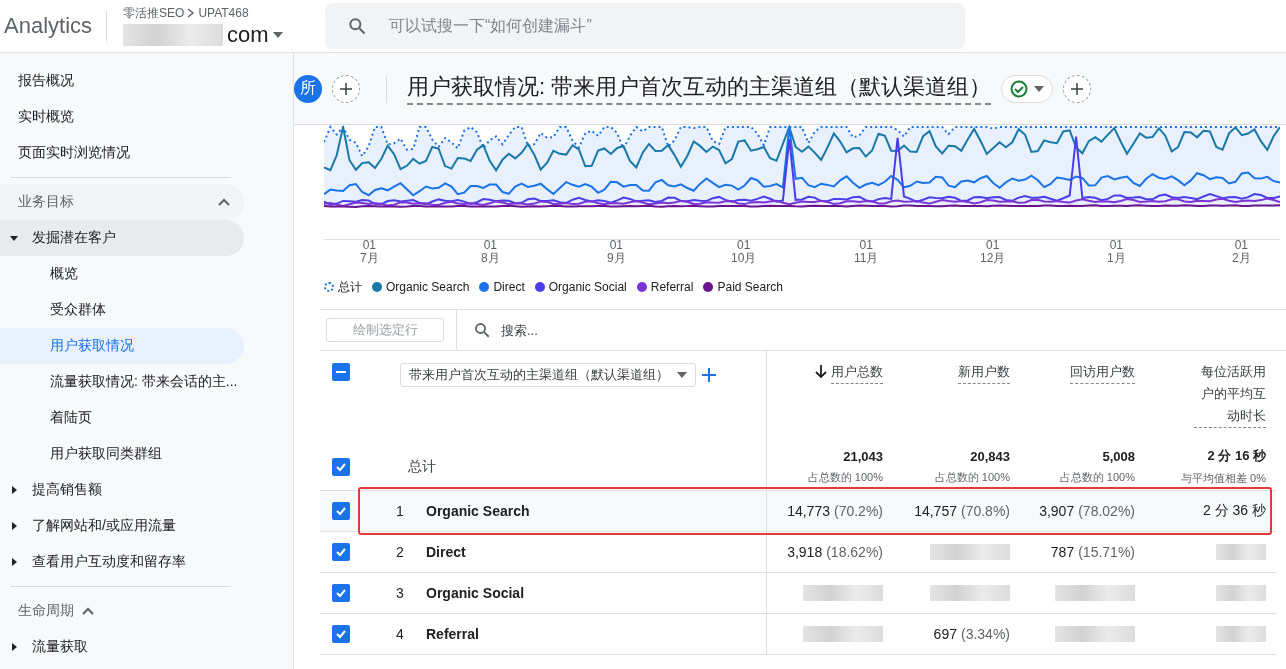  I want to click on table-cell: 2 分 36 秒, so click(1234, 511).